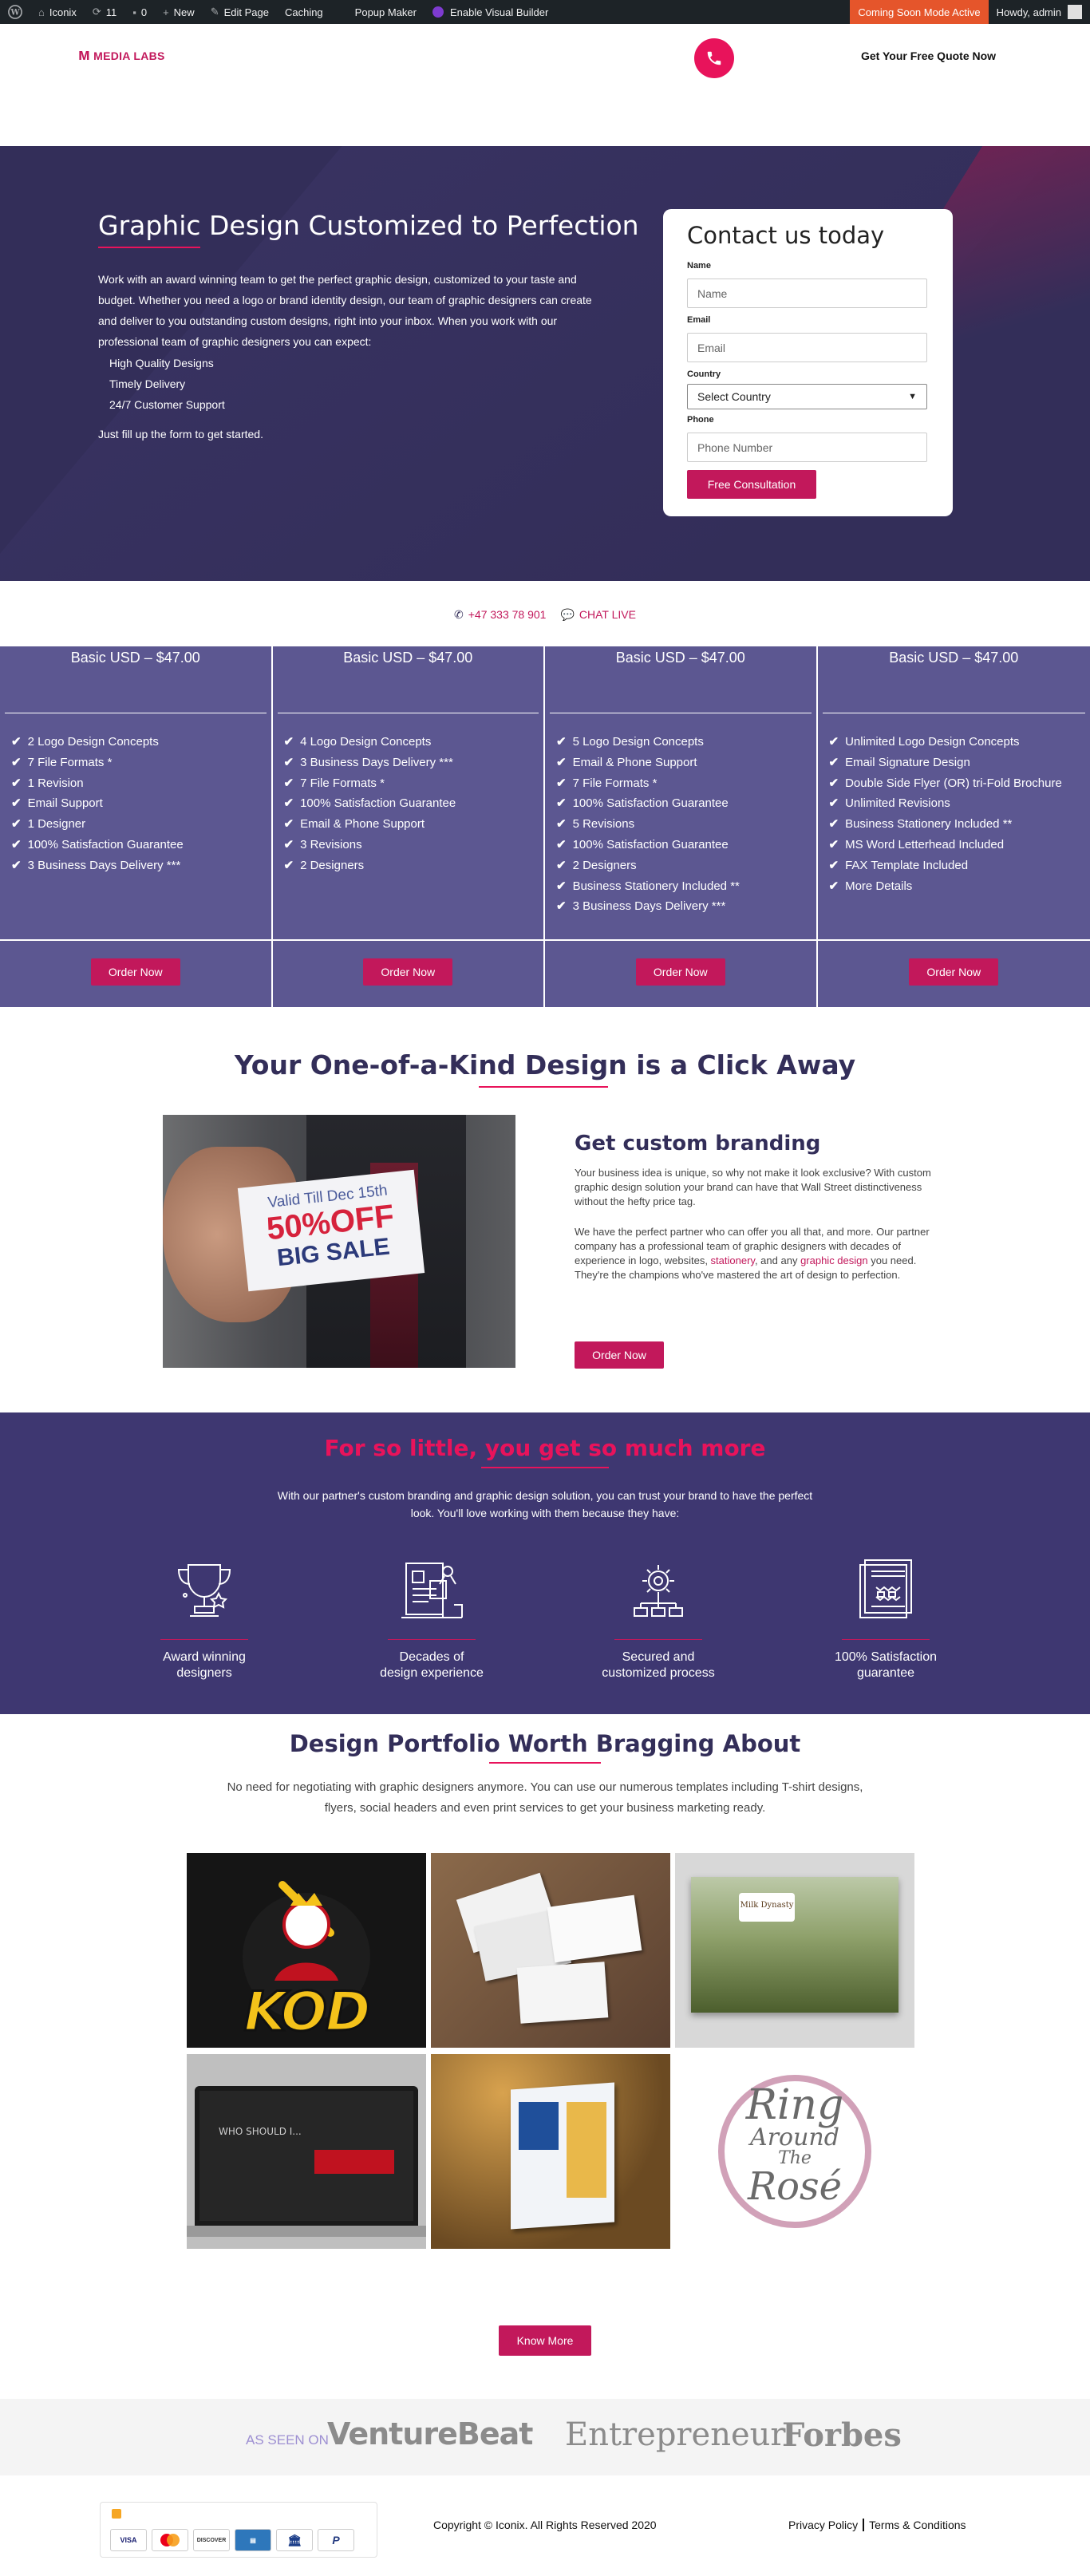  I want to click on coming-soon-badge: Coming Soon Mode Active, so click(920, 12).